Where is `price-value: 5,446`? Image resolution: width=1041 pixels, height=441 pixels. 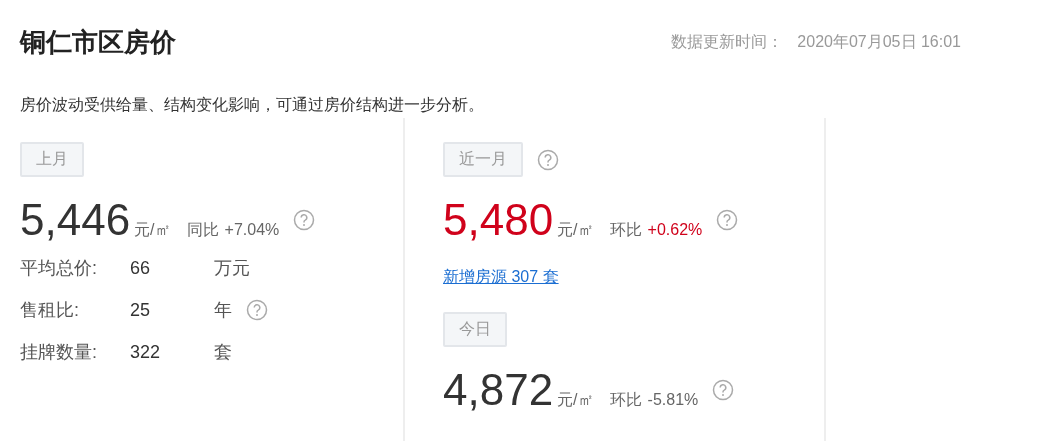
price-value: 5,446 is located at coordinates (75, 220).